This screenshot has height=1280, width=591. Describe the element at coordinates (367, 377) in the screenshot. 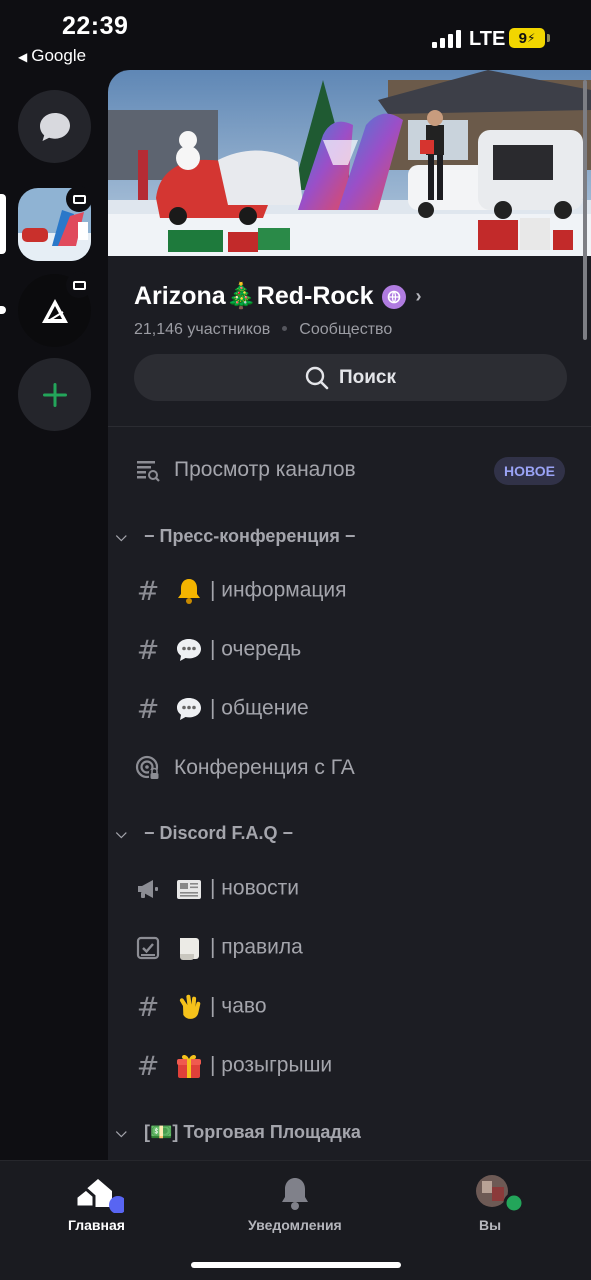

I see `search-label: Поиск` at that location.